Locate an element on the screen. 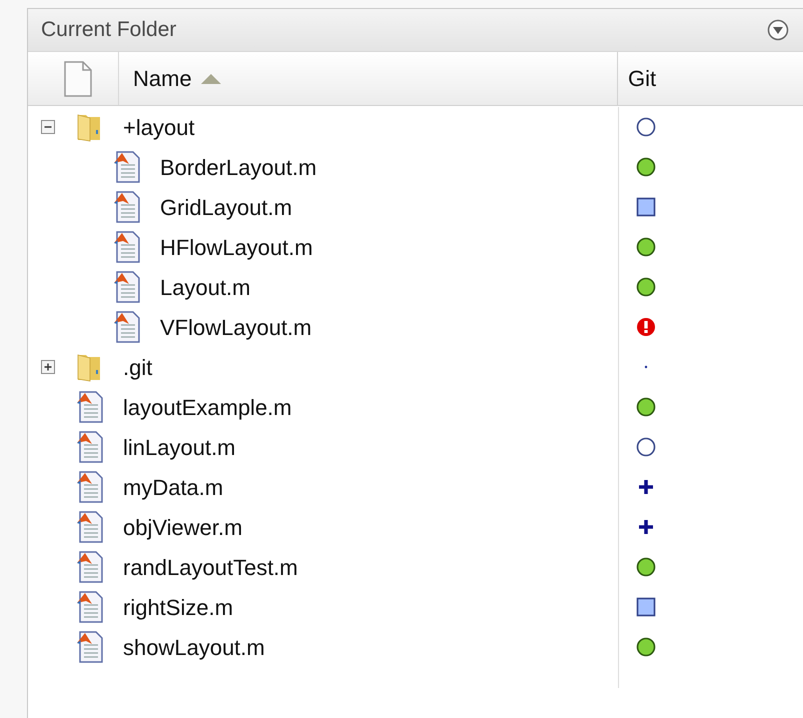 The height and width of the screenshot is (718, 803). file-name: showLayout.m is located at coordinates (194, 647).